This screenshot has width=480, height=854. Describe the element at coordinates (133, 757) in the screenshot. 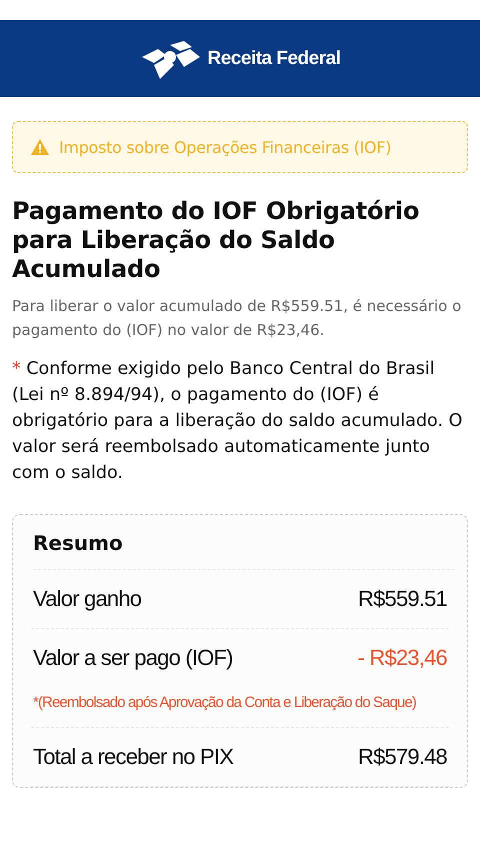

I see `row-label: Total a receber no PIX` at that location.